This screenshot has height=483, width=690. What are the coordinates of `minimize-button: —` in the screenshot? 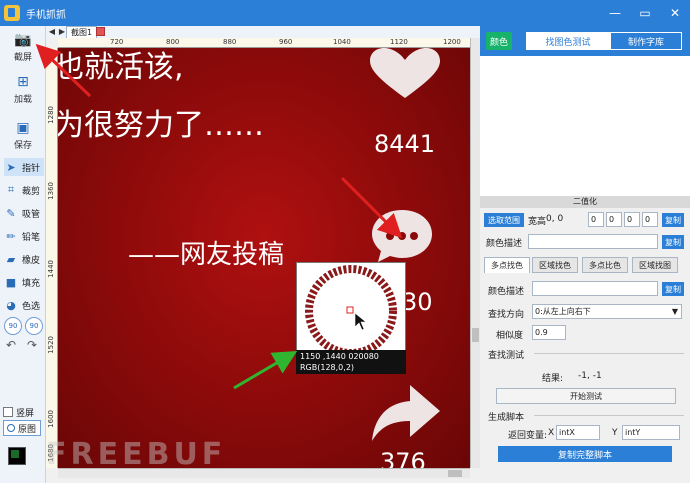 It's located at (615, 13).